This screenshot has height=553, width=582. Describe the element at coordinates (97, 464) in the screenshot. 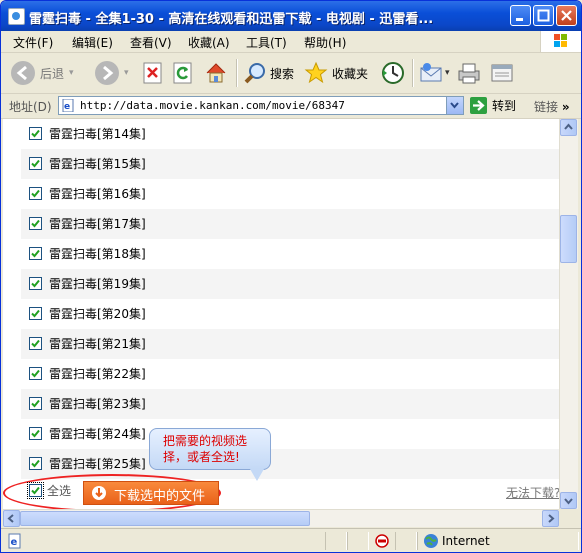

I see `episode-title: 雷霆扫毒[第25集]` at that location.